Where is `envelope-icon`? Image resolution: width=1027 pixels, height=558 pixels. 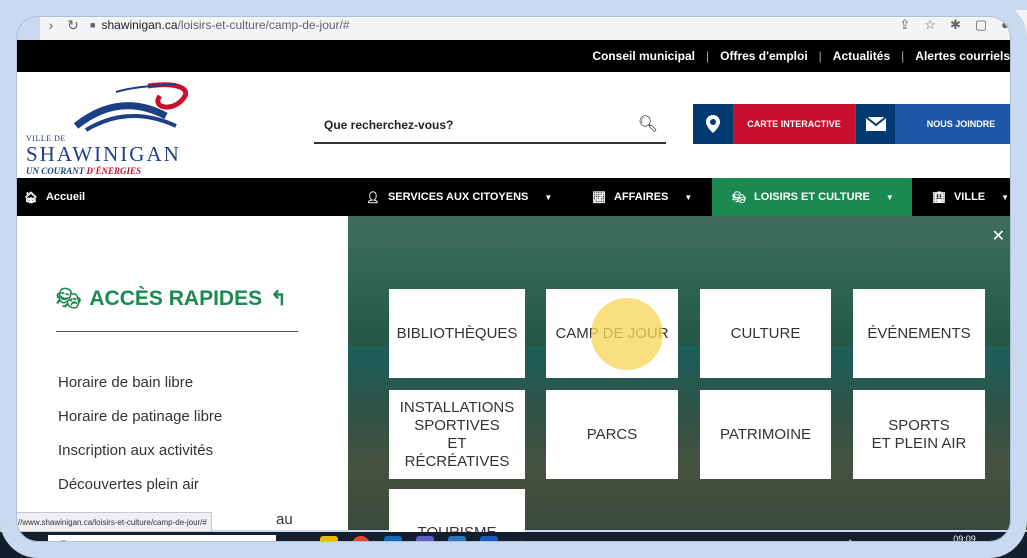 envelope-icon is located at coordinates (875, 124).